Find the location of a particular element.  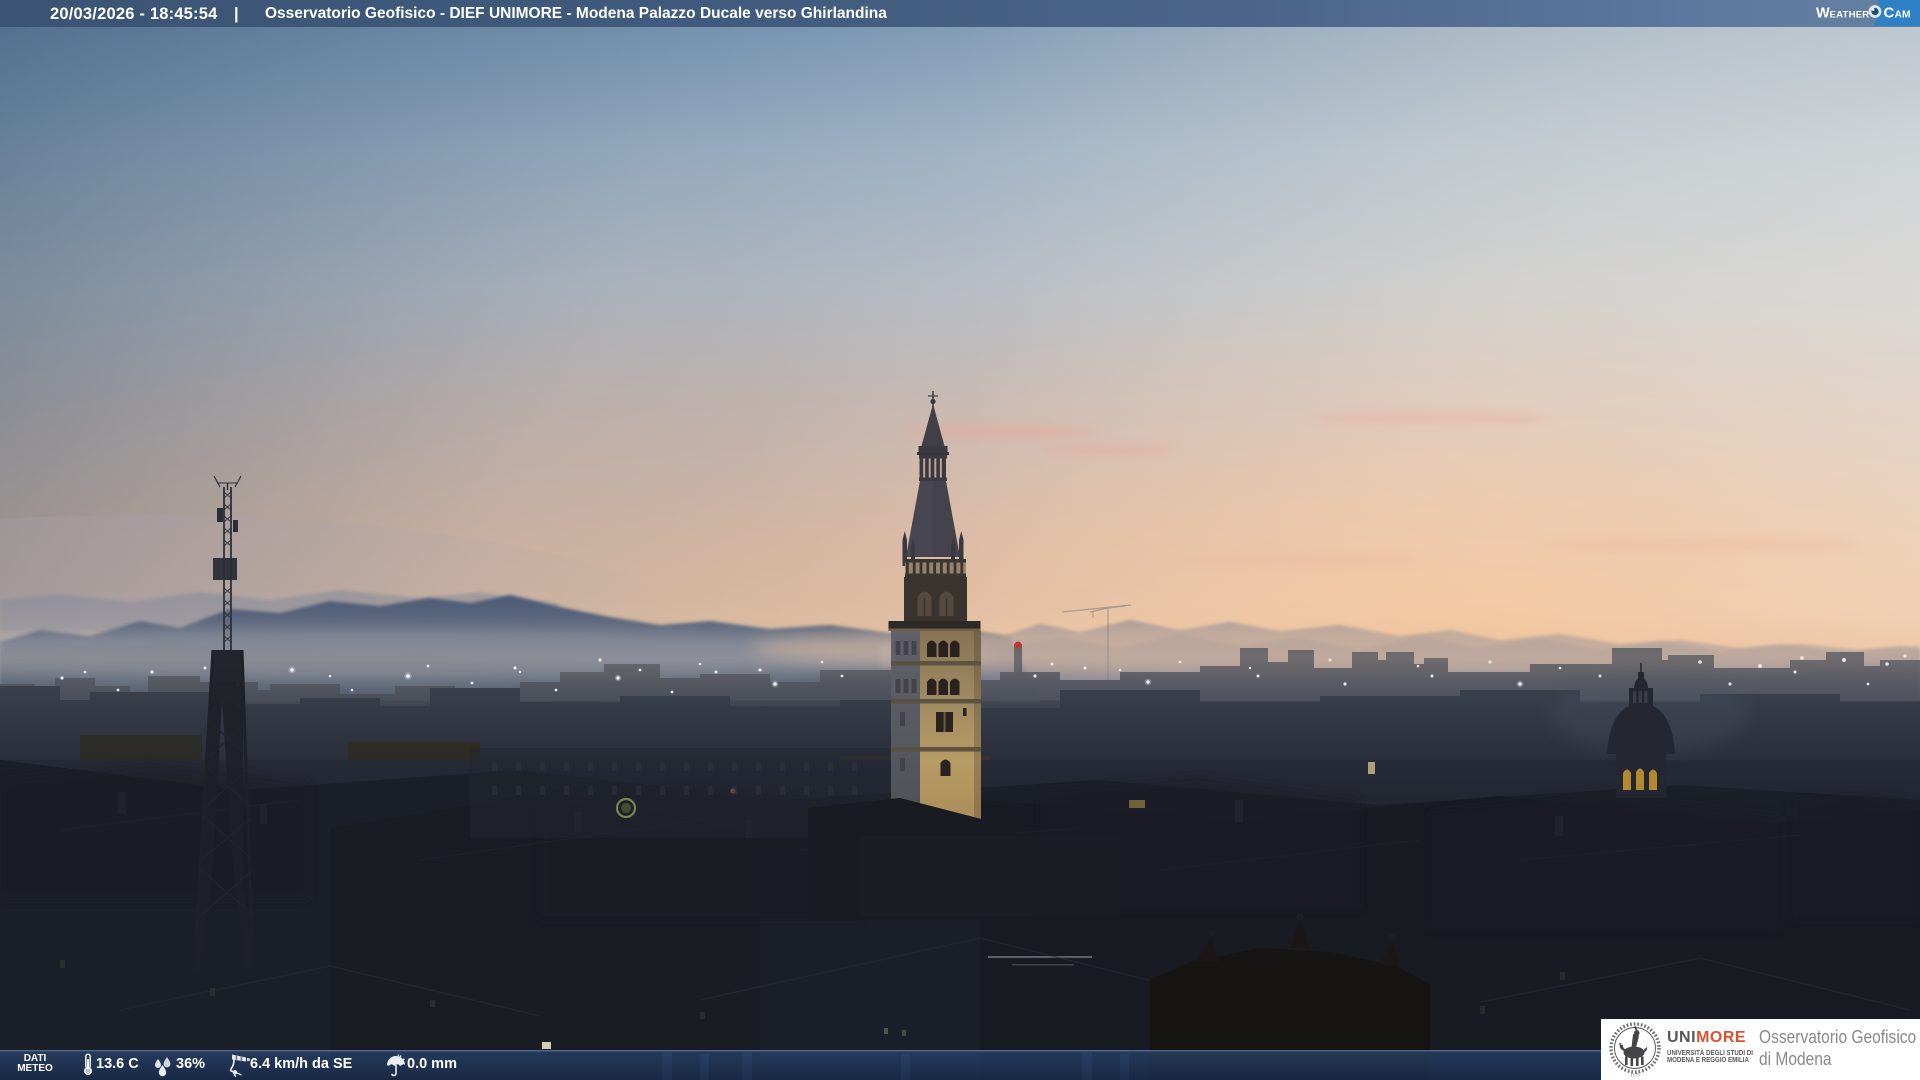

svg-text: C is located at coordinates (1889, 13).